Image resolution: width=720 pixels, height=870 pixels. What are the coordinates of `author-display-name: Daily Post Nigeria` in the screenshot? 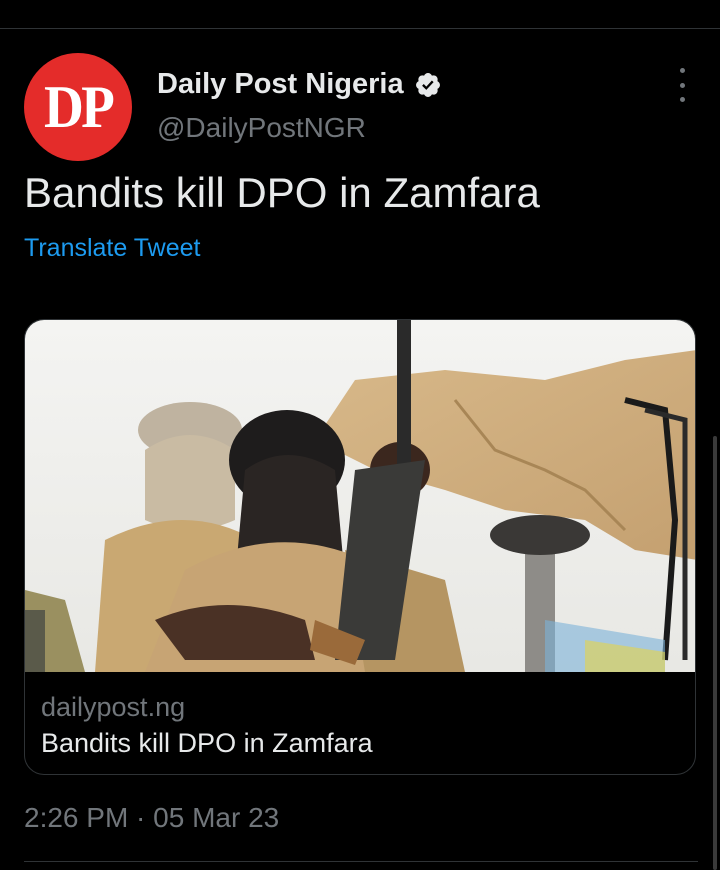 It's located at (280, 84).